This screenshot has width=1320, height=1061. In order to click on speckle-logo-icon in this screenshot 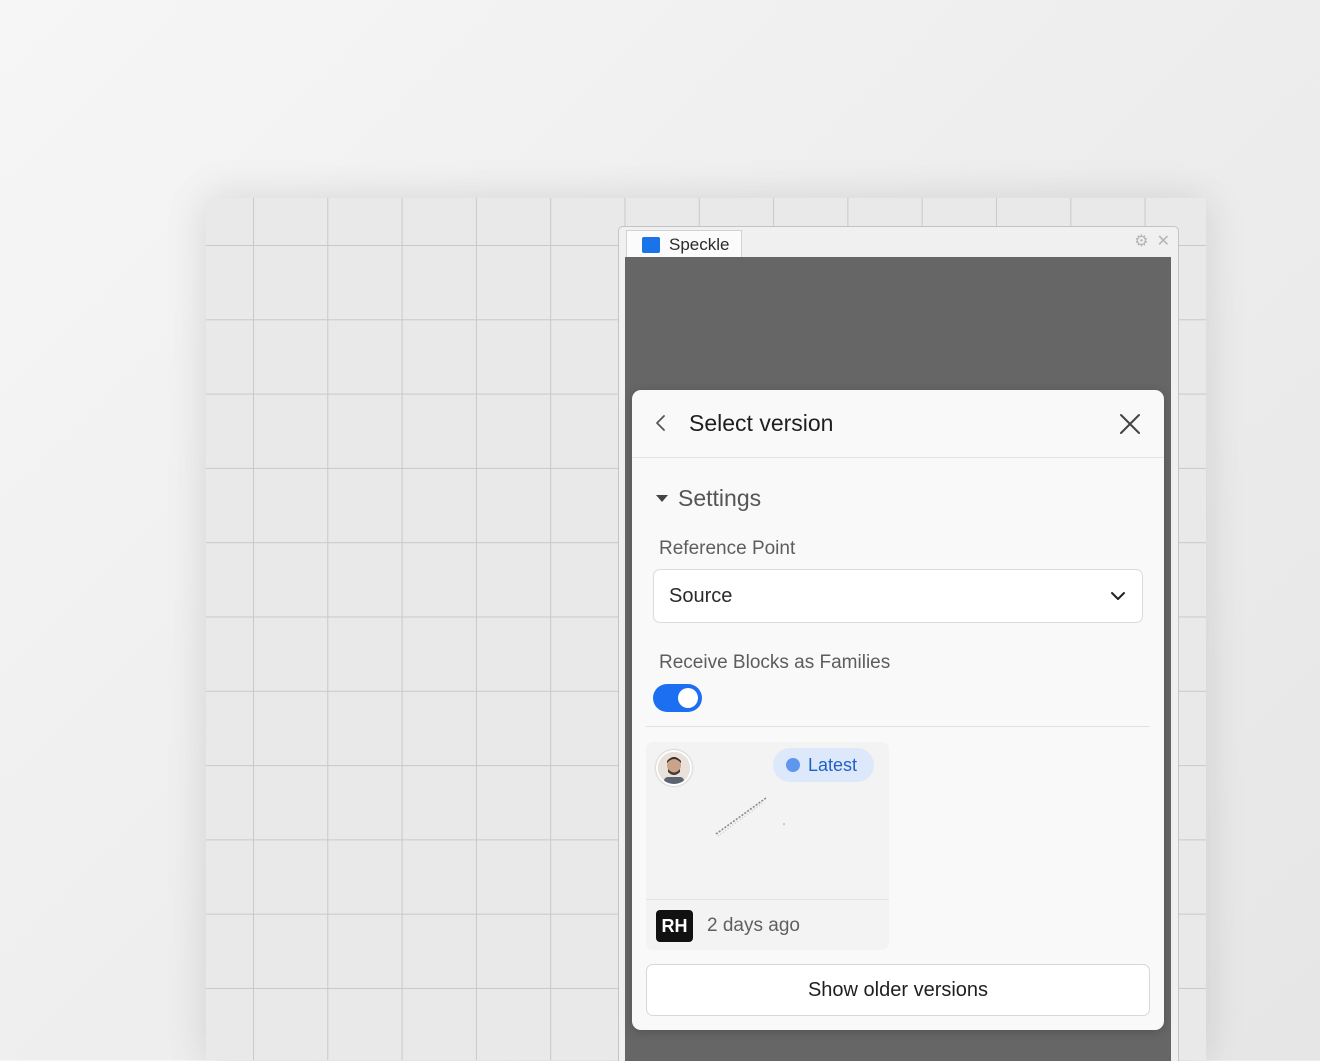, I will do `click(651, 244)`.